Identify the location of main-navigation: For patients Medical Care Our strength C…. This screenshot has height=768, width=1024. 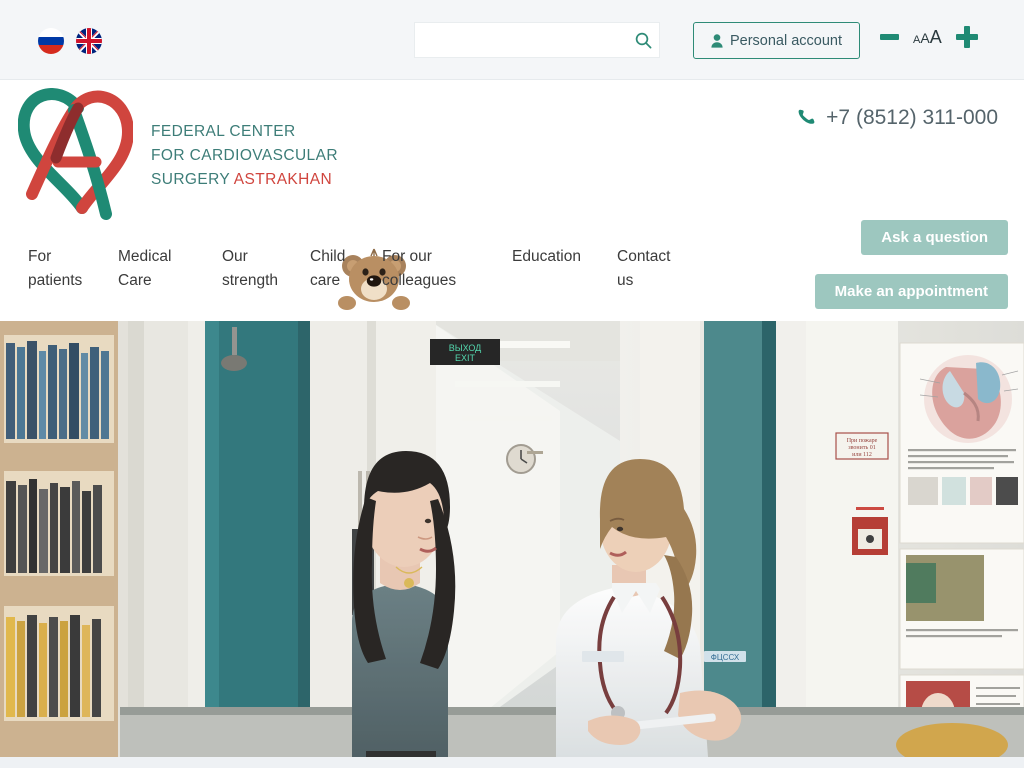
(373, 269).